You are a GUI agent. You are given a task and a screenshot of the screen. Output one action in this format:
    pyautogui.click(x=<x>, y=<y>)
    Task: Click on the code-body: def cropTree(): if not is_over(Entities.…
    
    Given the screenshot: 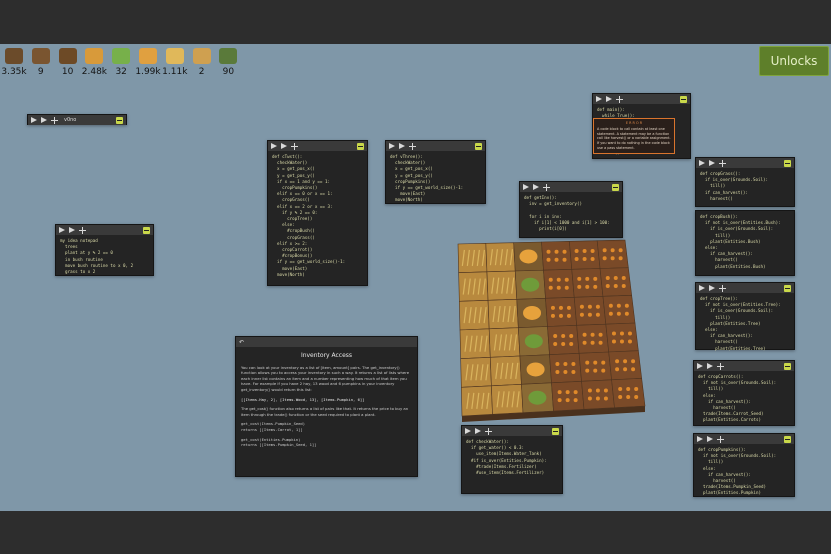 What is the action you would take?
    pyautogui.click(x=745, y=324)
    